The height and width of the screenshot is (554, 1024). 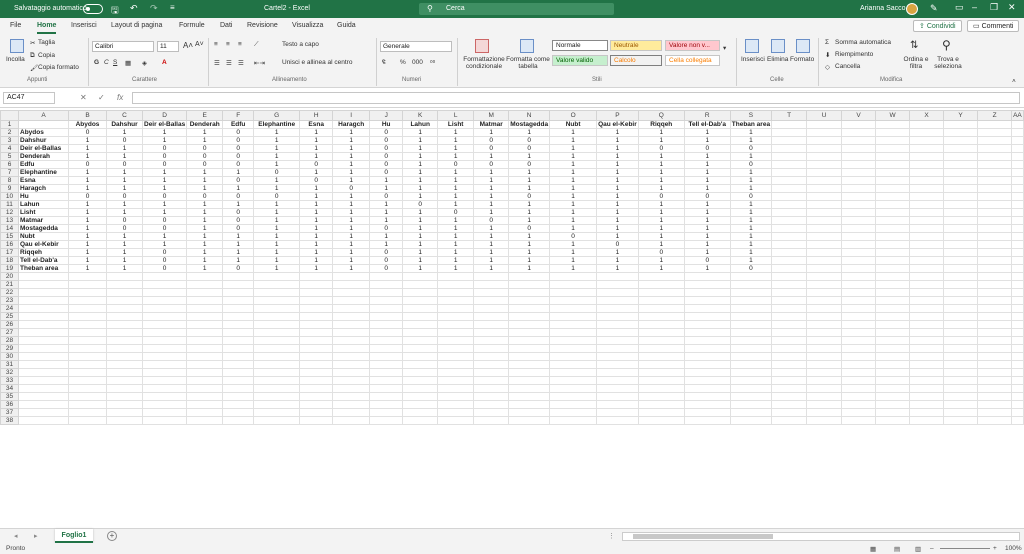 I want to click on align-top-icon: ≡, so click(x=216, y=44).